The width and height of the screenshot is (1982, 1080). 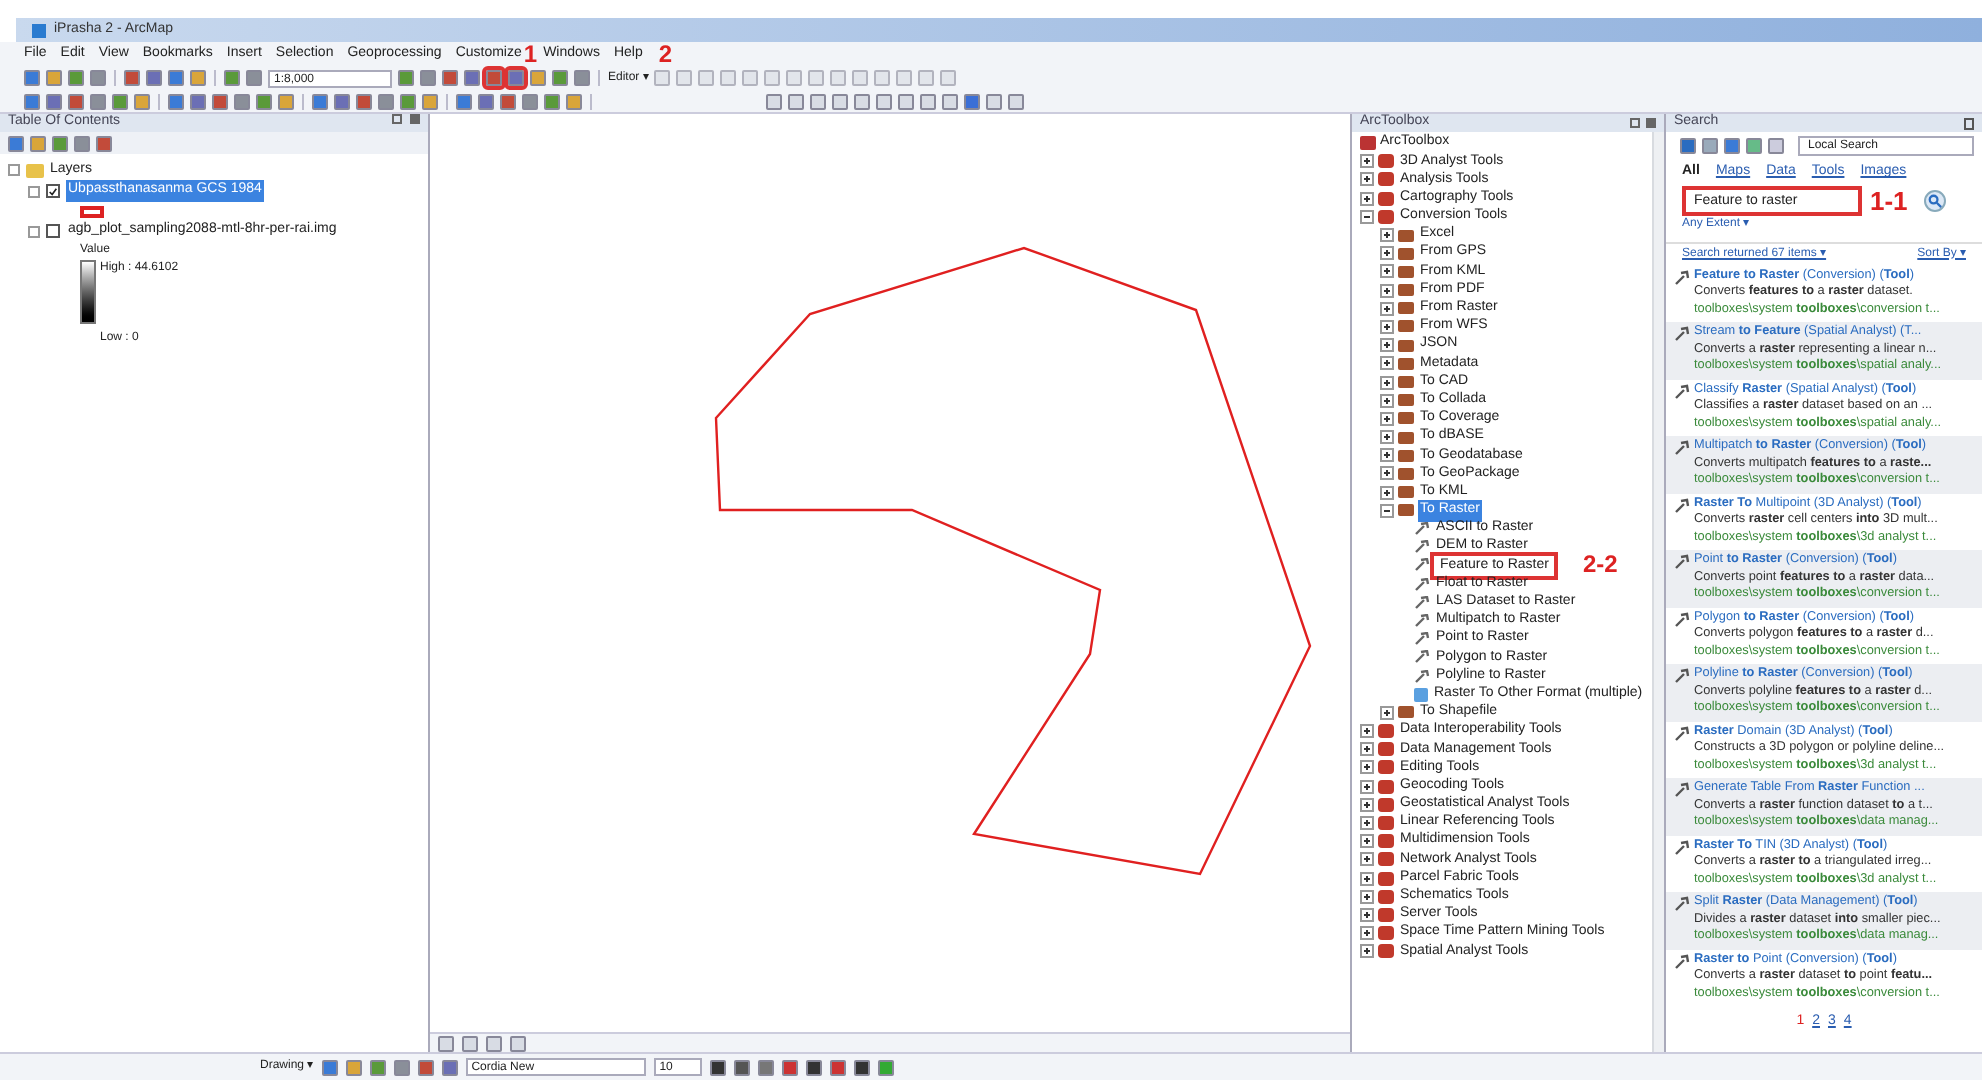 What do you see at coordinates (88, 292) in the screenshot?
I see `color-ramp` at bounding box center [88, 292].